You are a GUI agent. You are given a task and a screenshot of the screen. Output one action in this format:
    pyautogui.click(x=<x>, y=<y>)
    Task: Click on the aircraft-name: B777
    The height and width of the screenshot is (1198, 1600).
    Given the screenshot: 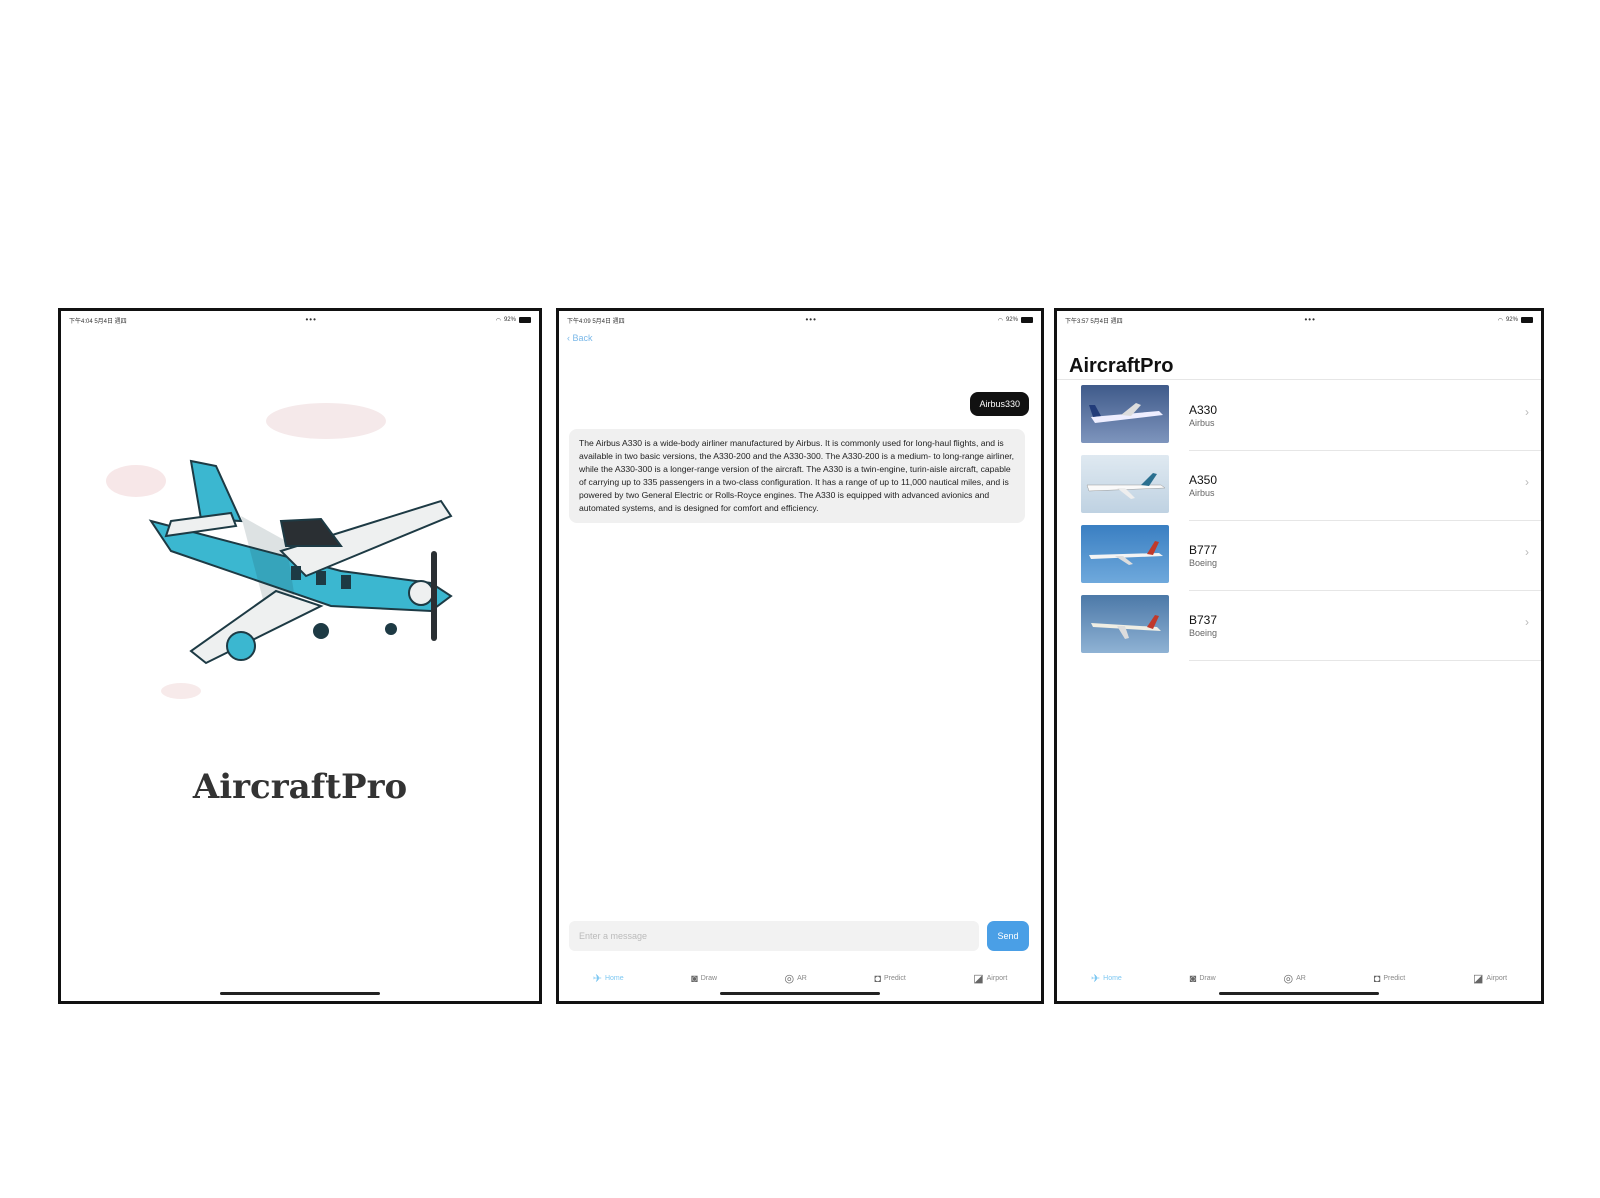 What is the action you would take?
    pyautogui.click(x=1203, y=550)
    